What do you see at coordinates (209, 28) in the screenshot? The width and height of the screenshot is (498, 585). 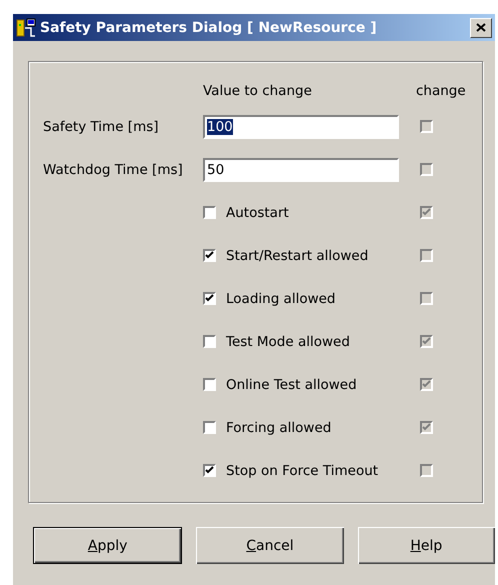 I see `window-title: Safety Parameters Dialog [ NewResource ]` at bounding box center [209, 28].